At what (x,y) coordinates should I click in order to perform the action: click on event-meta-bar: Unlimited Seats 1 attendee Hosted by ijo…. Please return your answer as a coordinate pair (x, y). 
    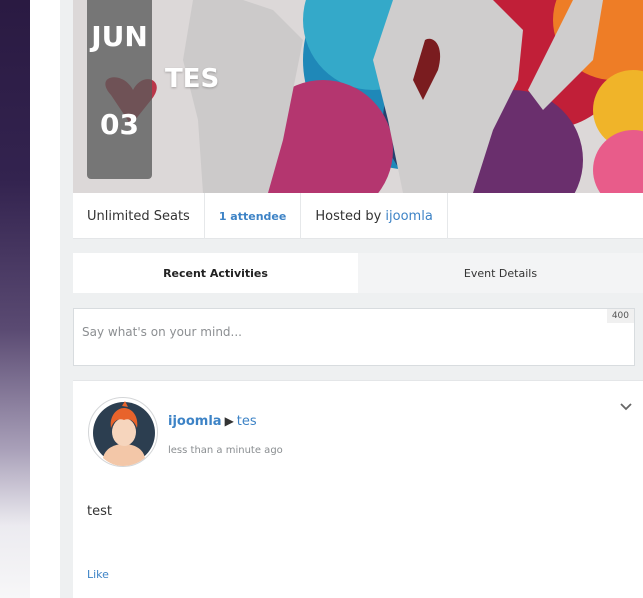
    Looking at the image, I should click on (358, 216).